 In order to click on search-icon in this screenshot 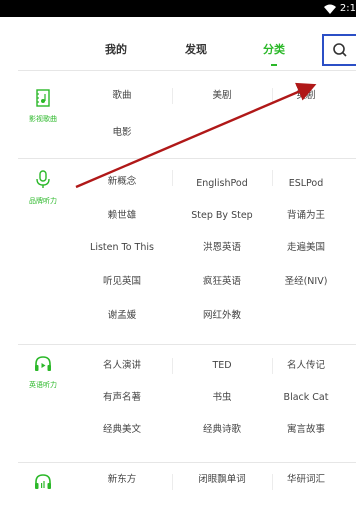, I will do `click(340, 50)`.